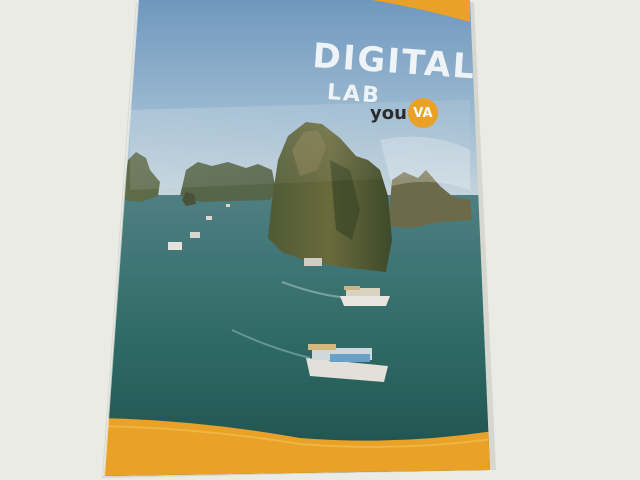 Image resolution: width=640 pixels, height=480 pixels. I want to click on brand-prefix: you, so click(388, 113).